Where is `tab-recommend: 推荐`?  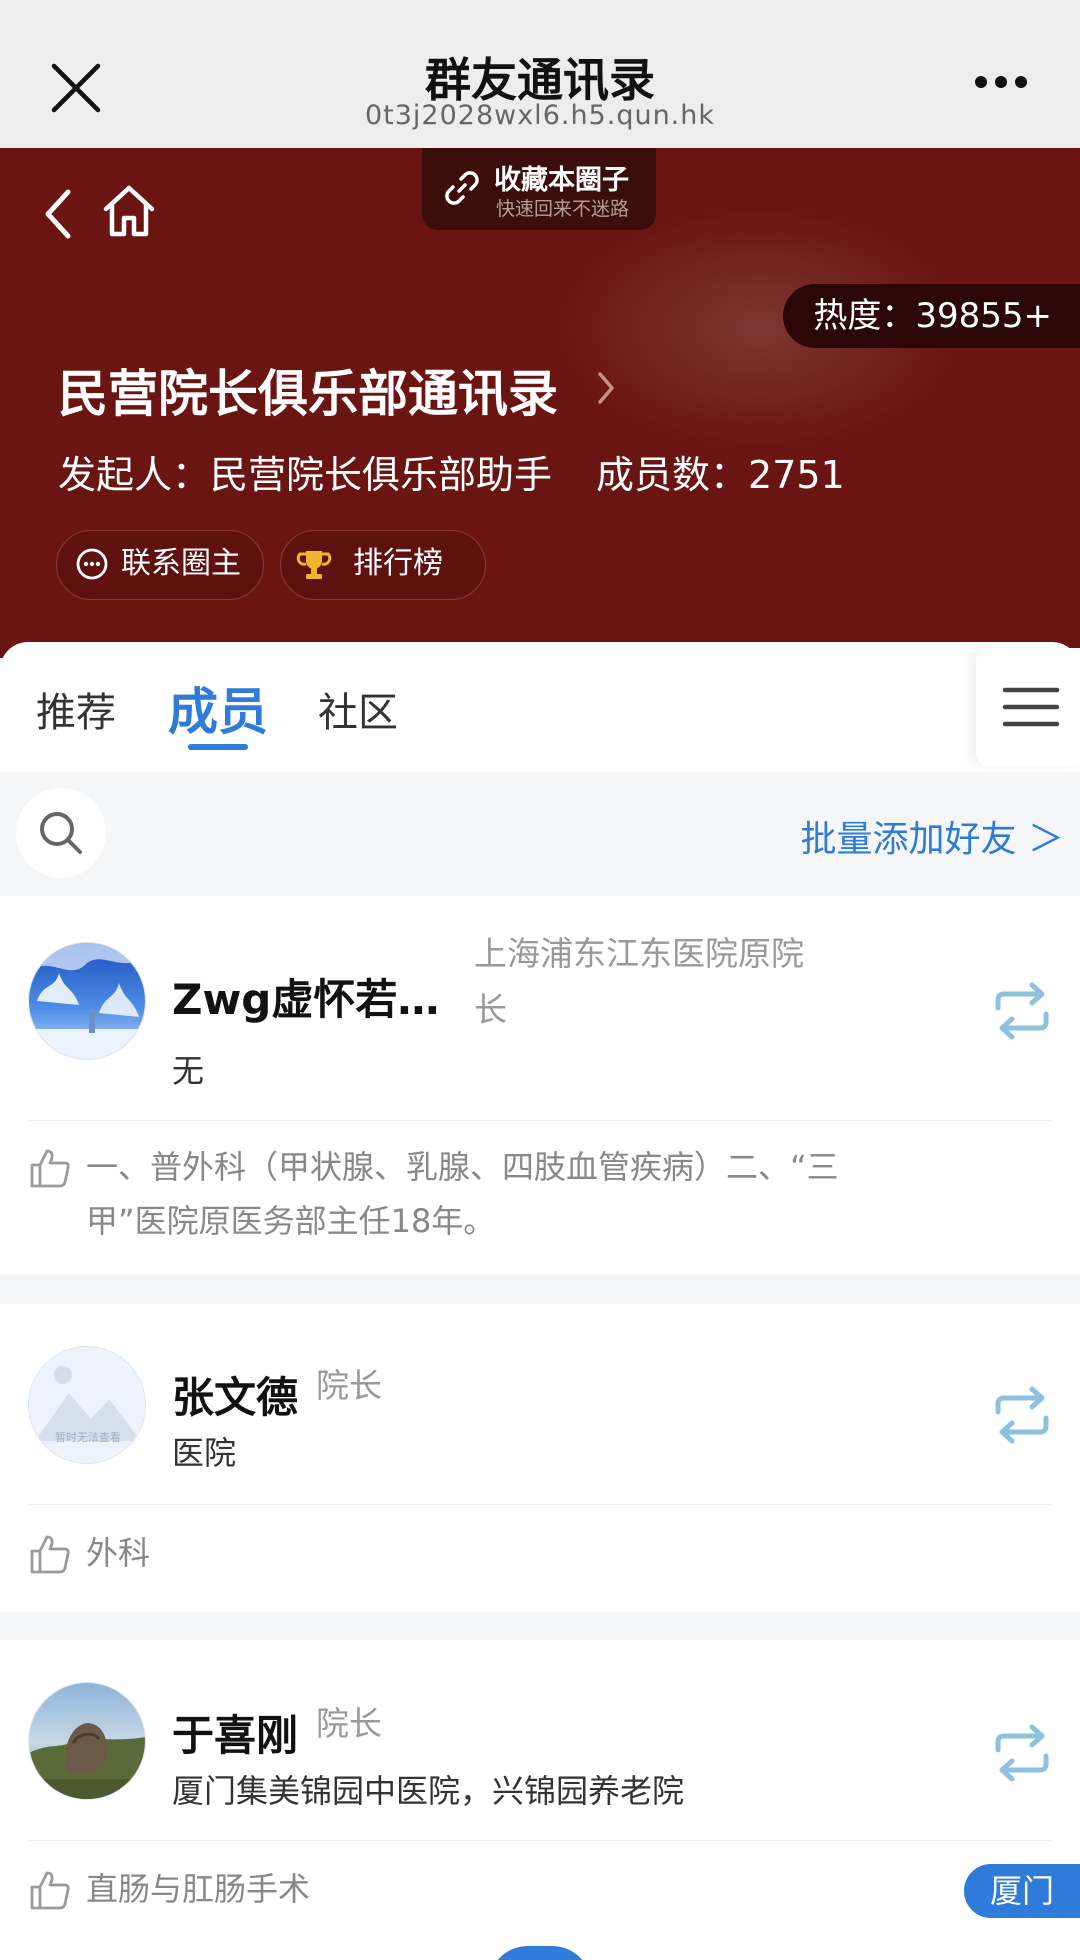 tab-recommend: 推荐 is located at coordinates (76, 709).